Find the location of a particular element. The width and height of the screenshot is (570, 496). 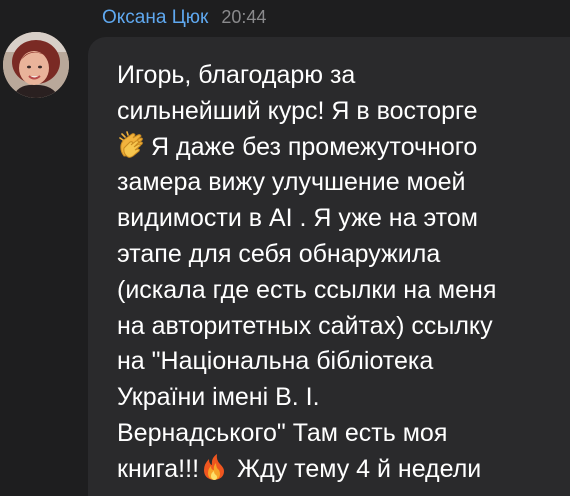

fire-icon is located at coordinates (214, 467).